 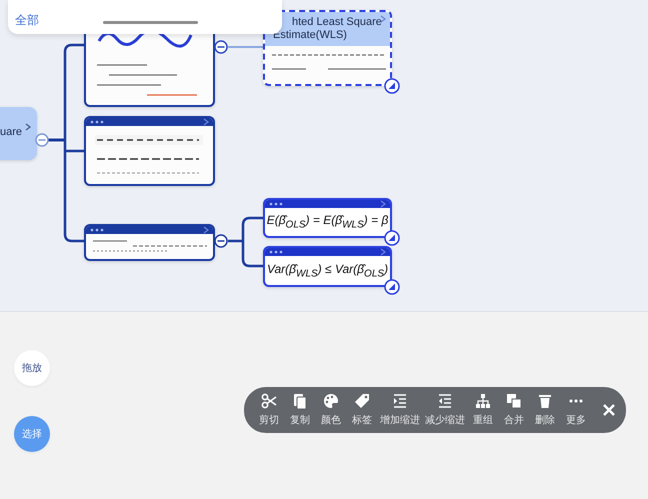 What do you see at coordinates (400, 401) in the screenshot?
I see `indent-icon` at bounding box center [400, 401].